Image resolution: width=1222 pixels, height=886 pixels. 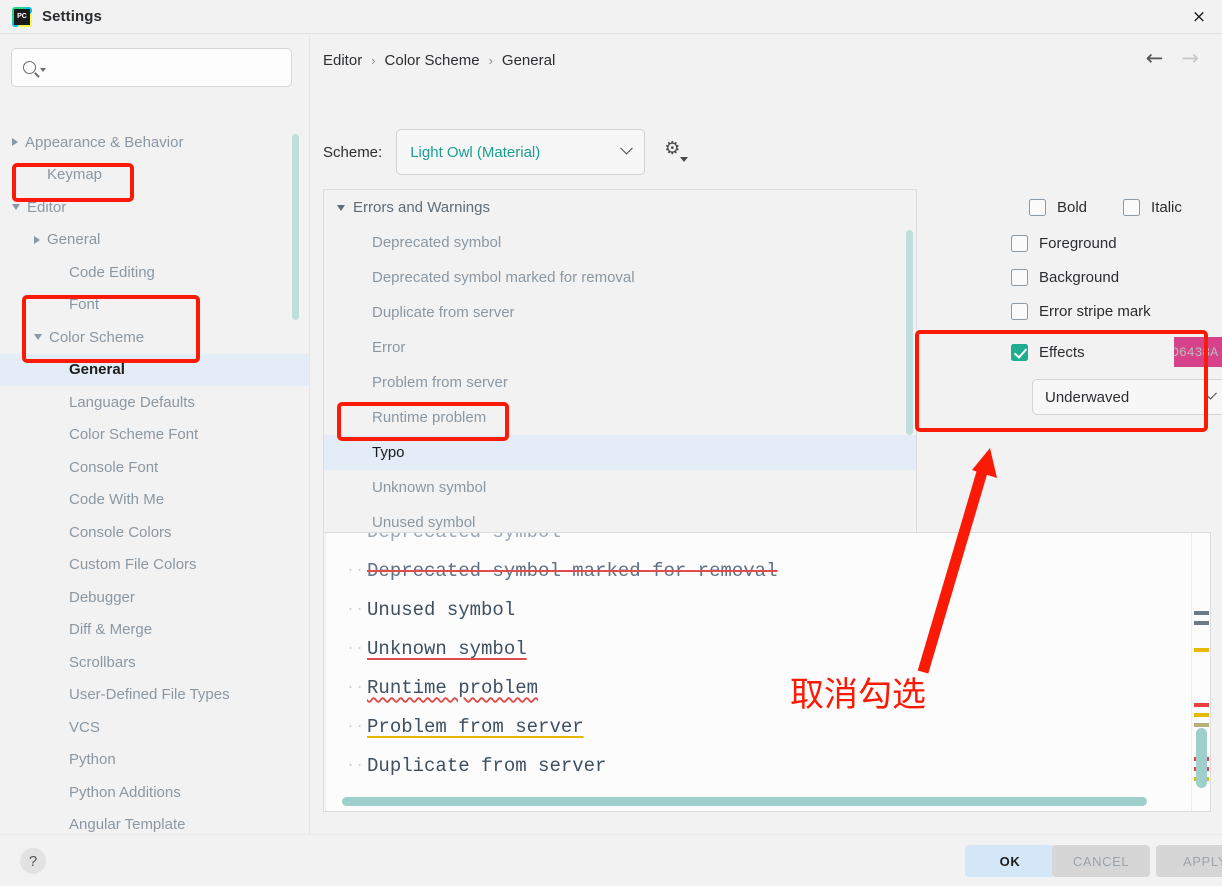 I want to click on sidebar-item-user-defined-file-types: User-Defined File Types, so click(x=154, y=695).